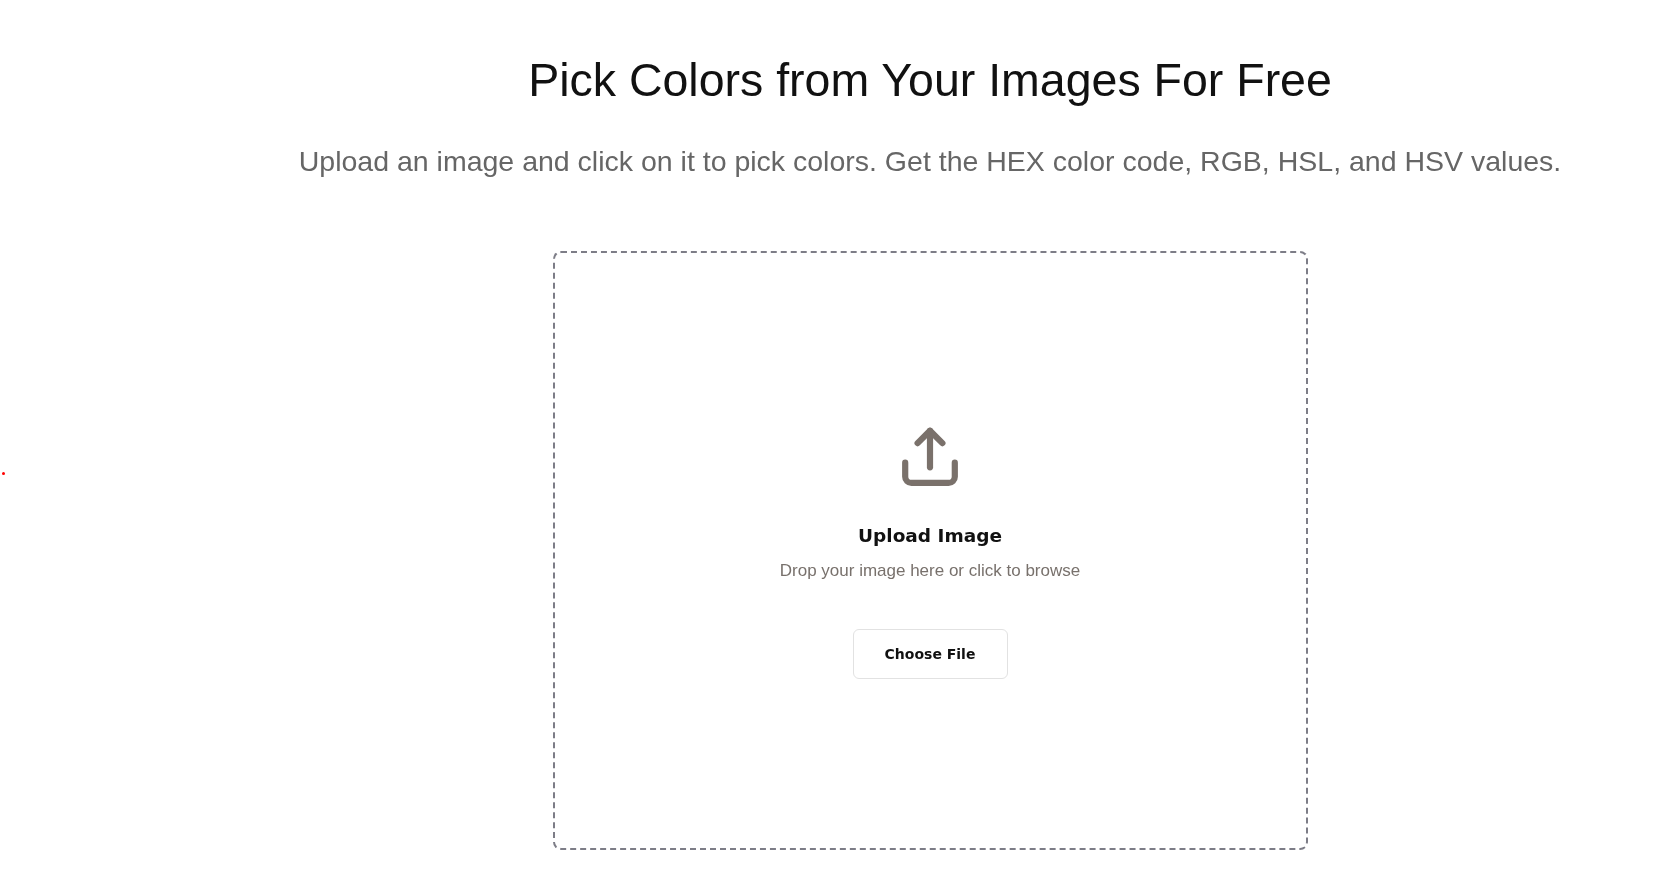 This screenshot has height=889, width=1669. What do you see at coordinates (3, 473) in the screenshot?
I see `dot-icon` at bounding box center [3, 473].